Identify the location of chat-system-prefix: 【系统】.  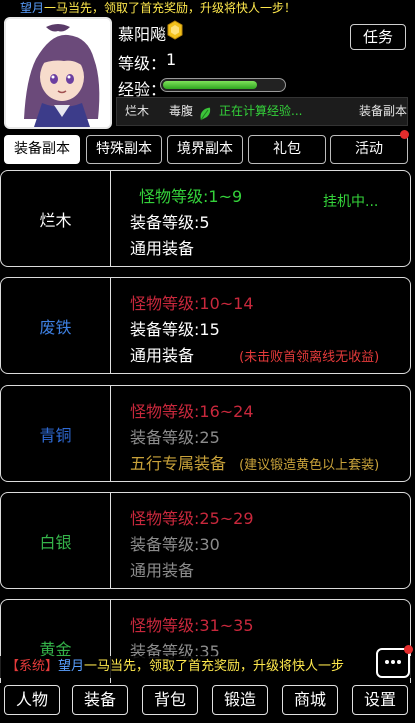
(32, 666).